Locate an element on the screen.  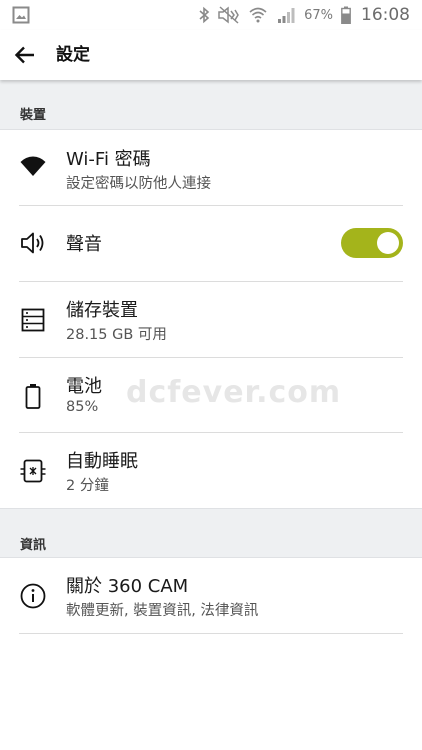
wifi-icon is located at coordinates (33, 166).